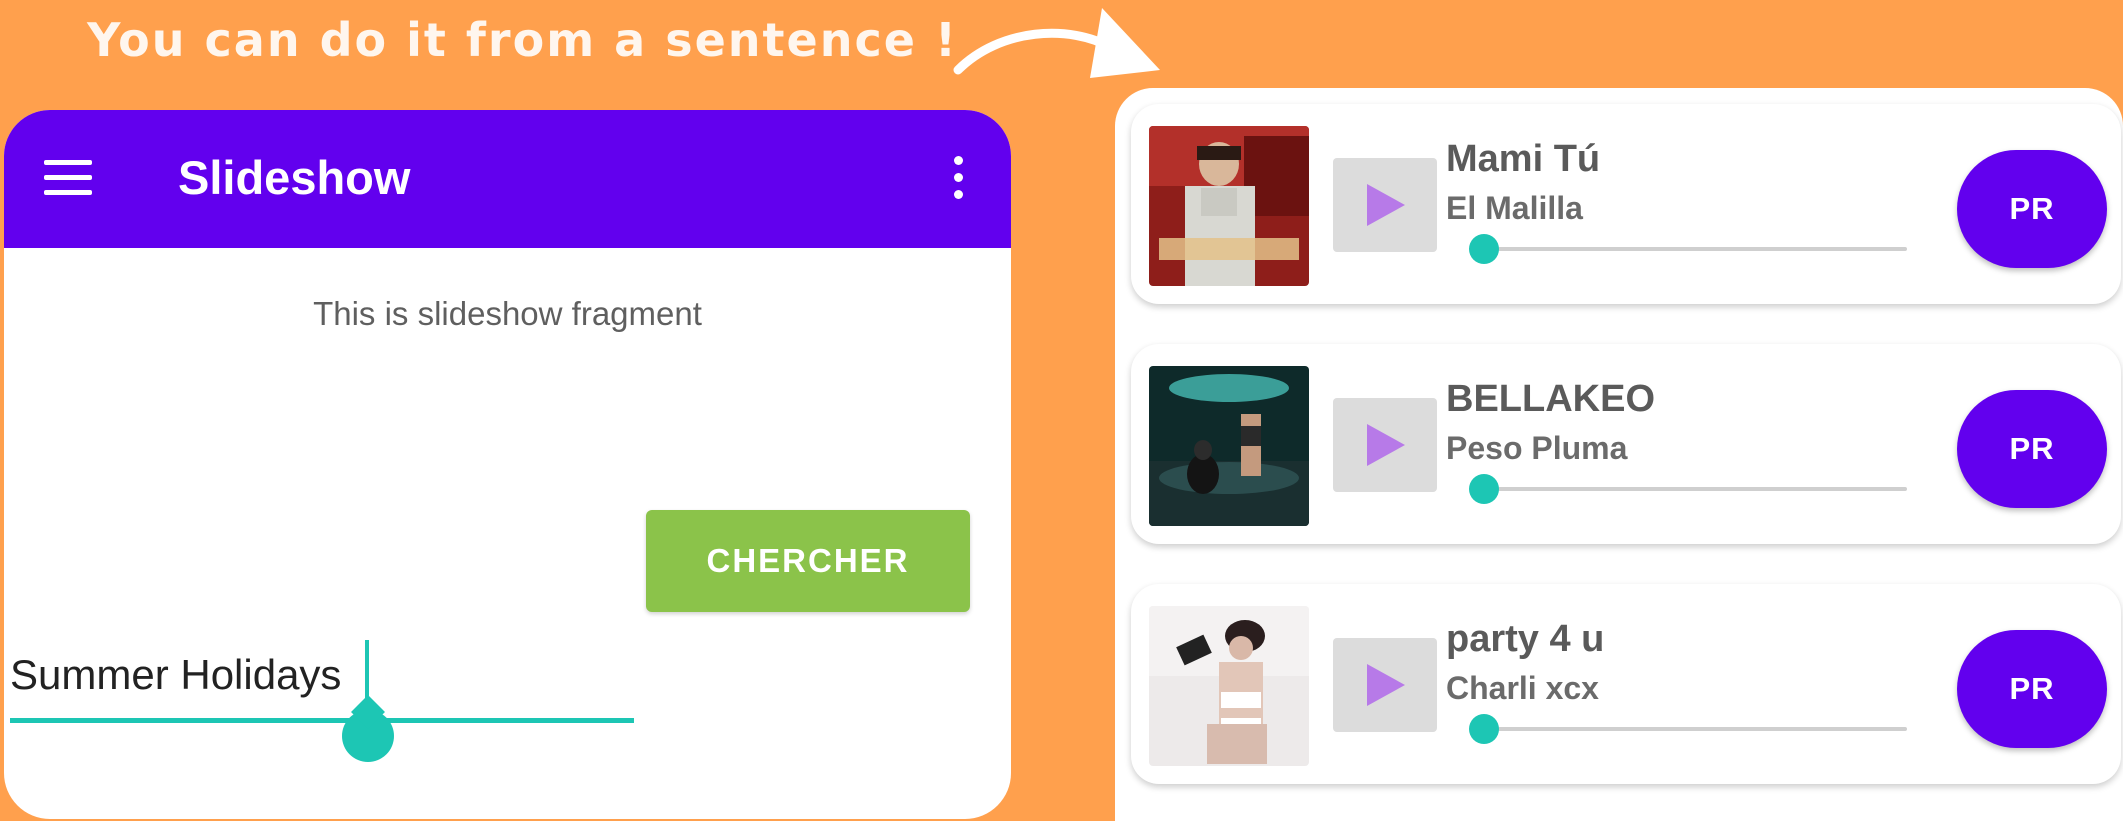 The height and width of the screenshot is (821, 2123). Describe the element at coordinates (320, 675) in the screenshot. I see `search-input` at that location.